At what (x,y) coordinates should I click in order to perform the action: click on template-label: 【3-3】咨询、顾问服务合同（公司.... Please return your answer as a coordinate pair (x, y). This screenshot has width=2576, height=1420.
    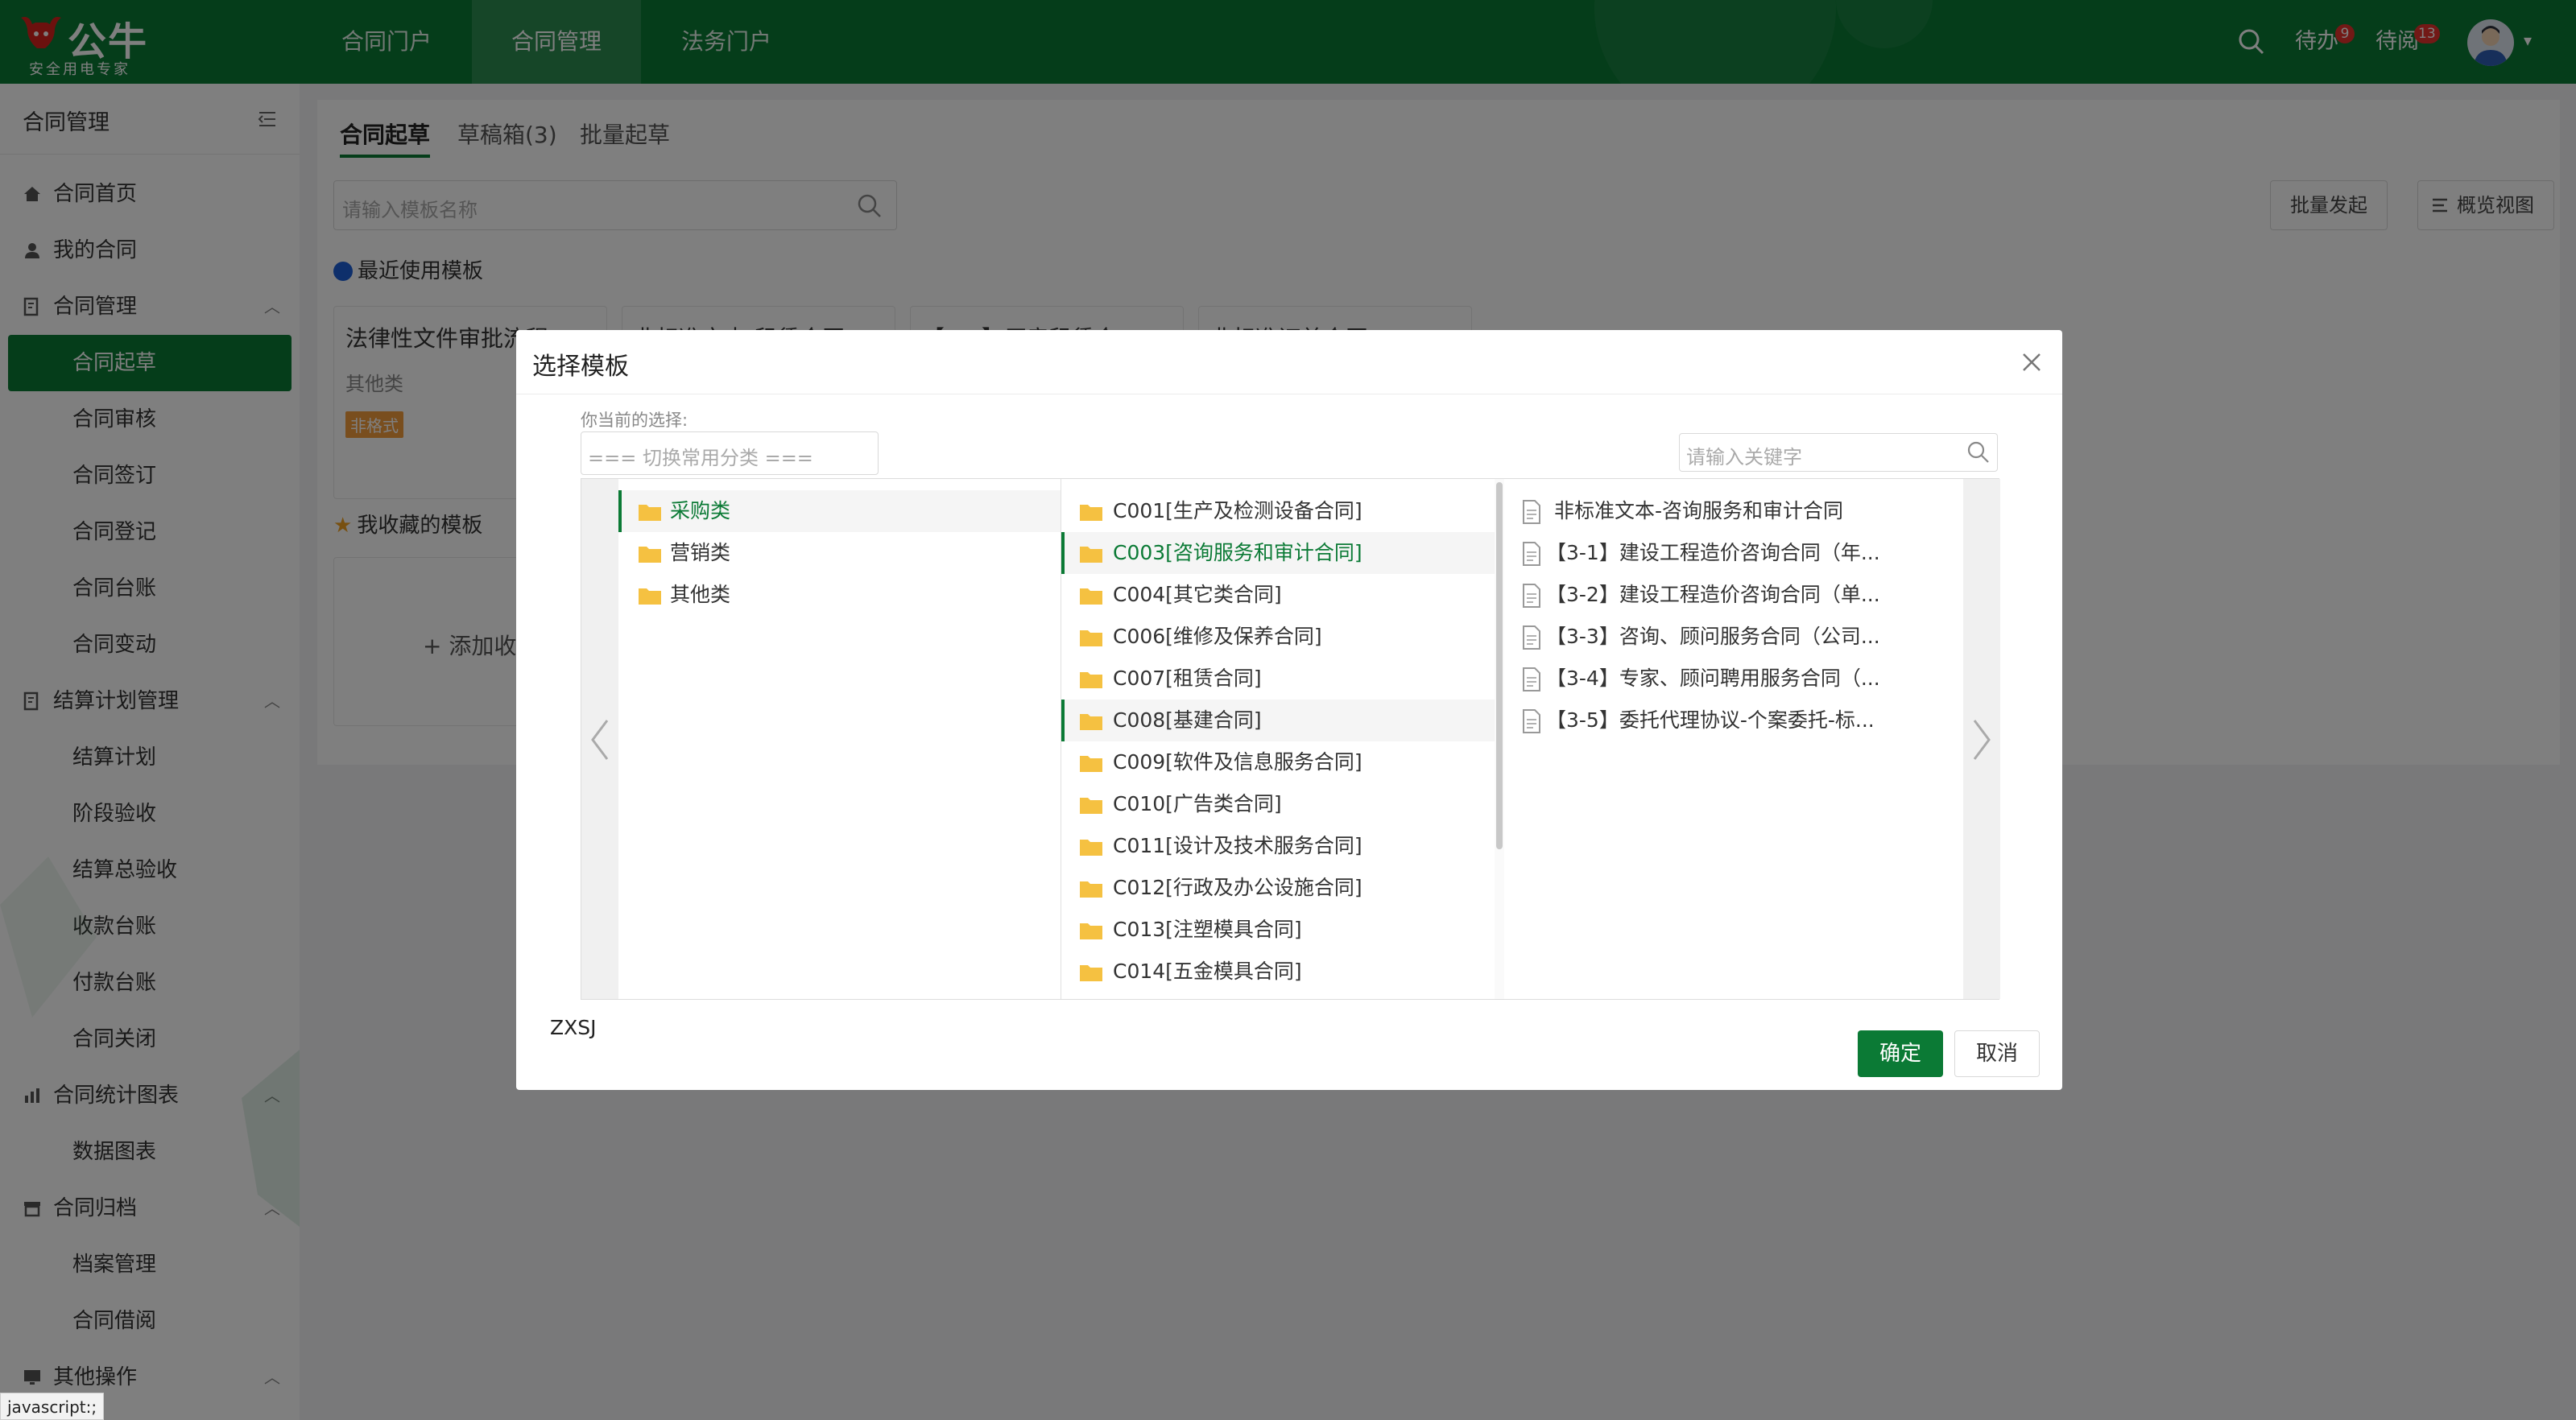
    Looking at the image, I should click on (1713, 636).